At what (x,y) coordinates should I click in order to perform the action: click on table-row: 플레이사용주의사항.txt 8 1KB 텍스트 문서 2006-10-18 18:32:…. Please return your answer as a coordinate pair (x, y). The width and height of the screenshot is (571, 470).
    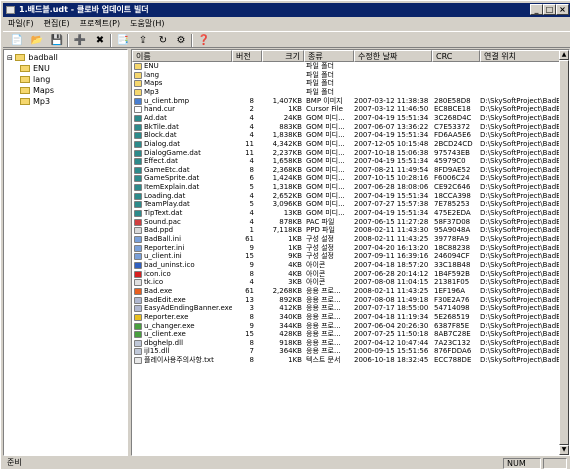
    Looking at the image, I should click on (346, 360).